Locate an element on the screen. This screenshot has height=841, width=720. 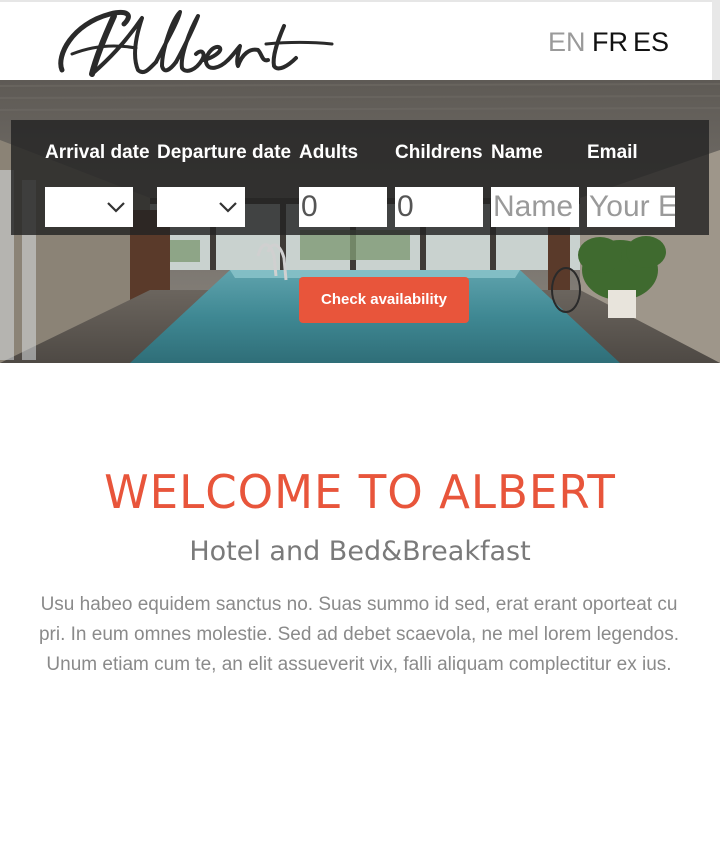
language-en-link: EN is located at coordinates (567, 42).